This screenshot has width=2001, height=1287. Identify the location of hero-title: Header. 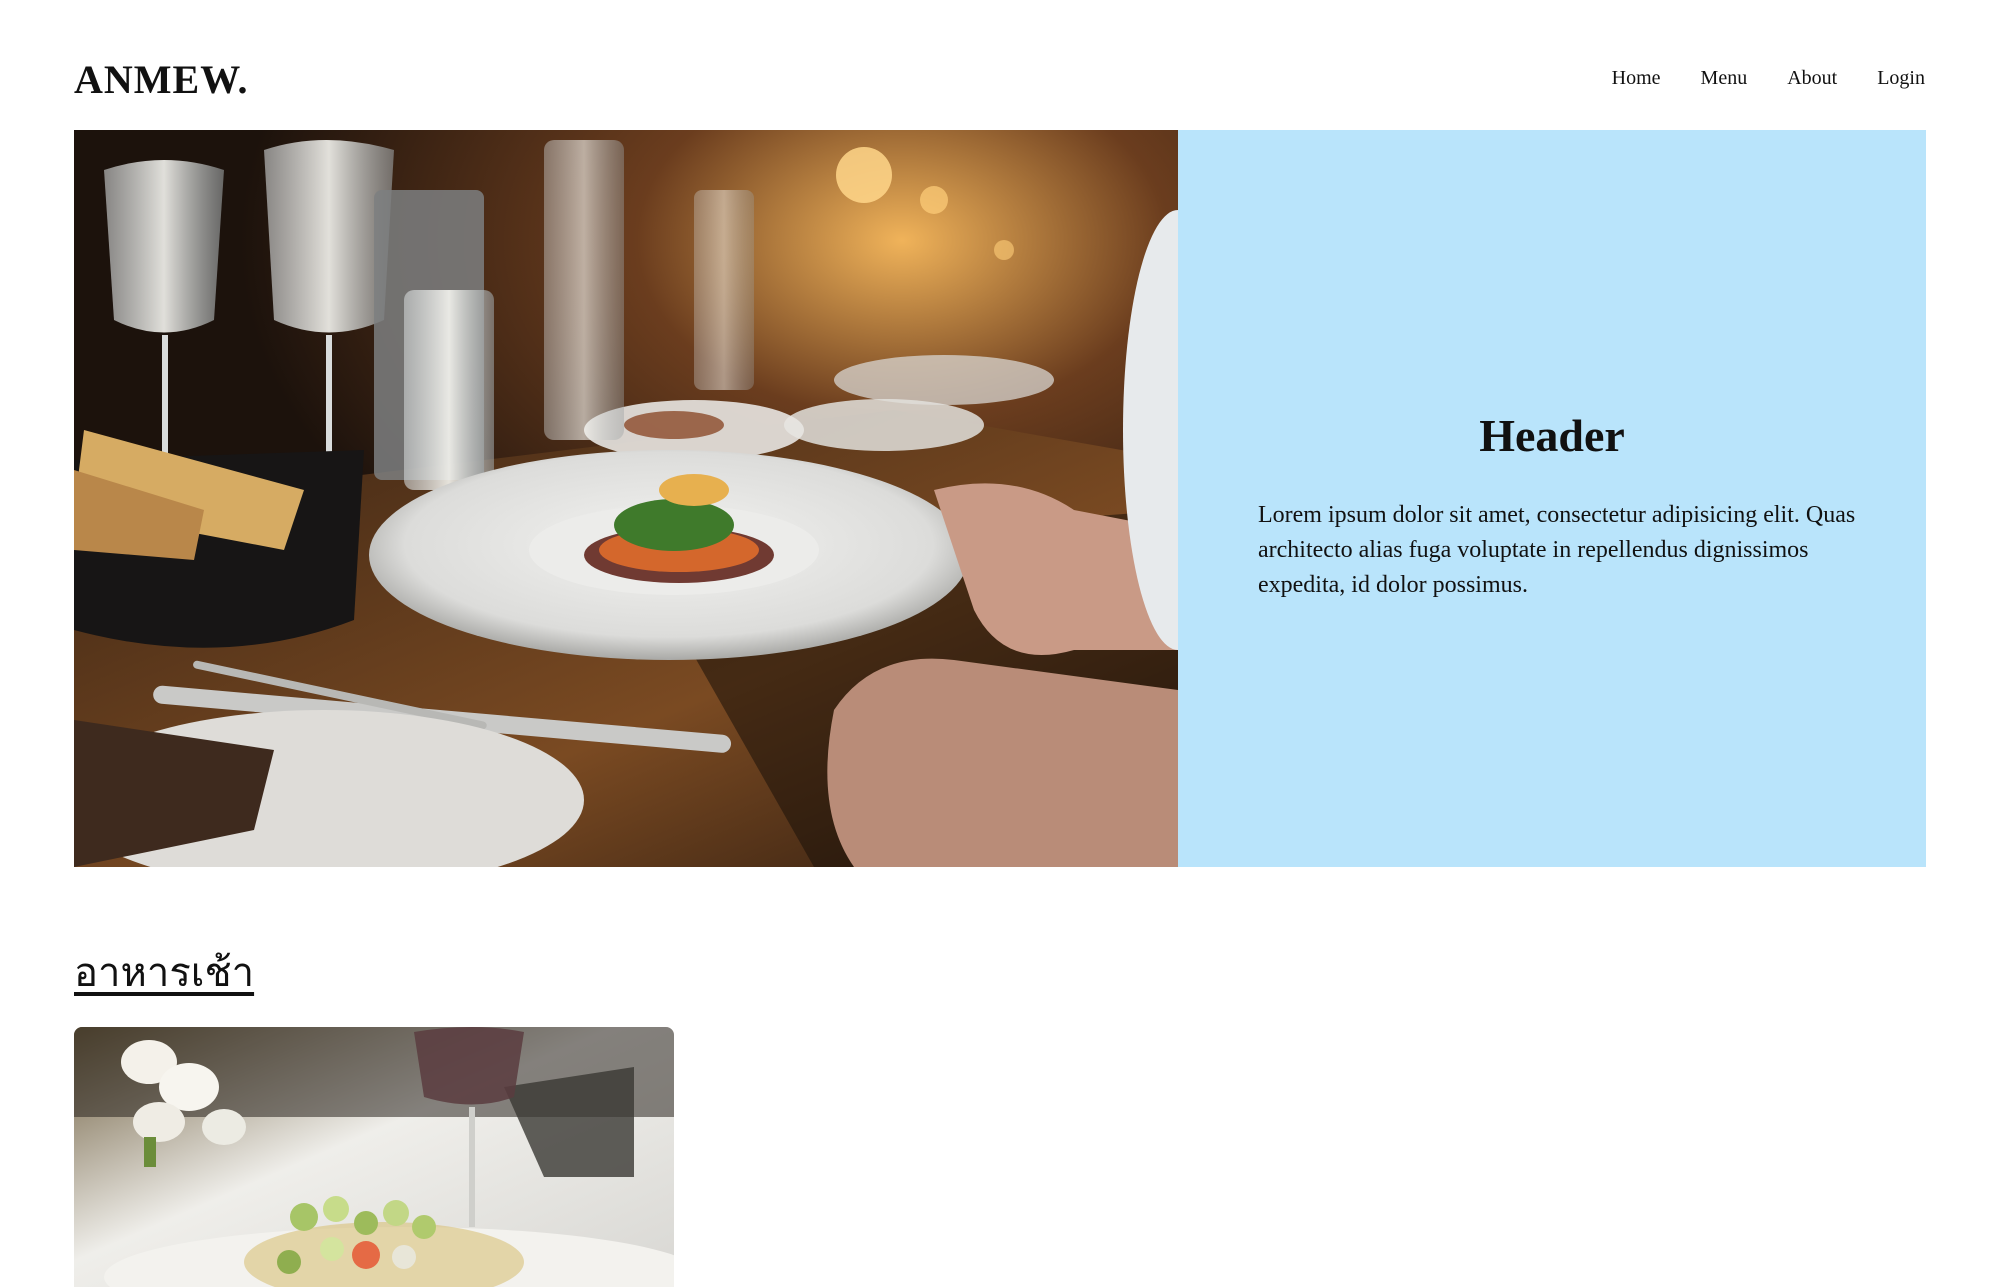
(1552, 435).